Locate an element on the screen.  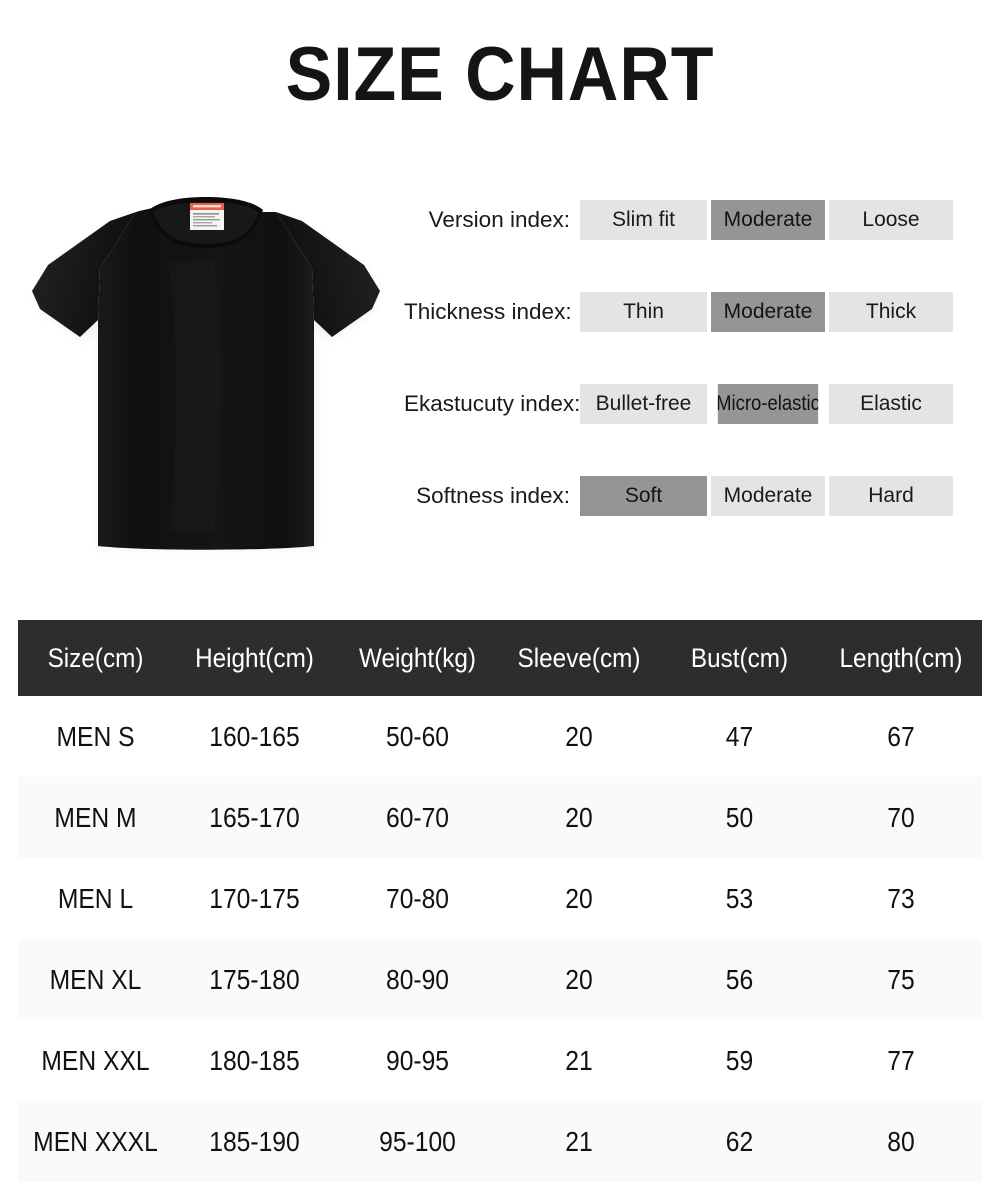
column-header-height: Height(cm) is located at coordinates (254, 658).